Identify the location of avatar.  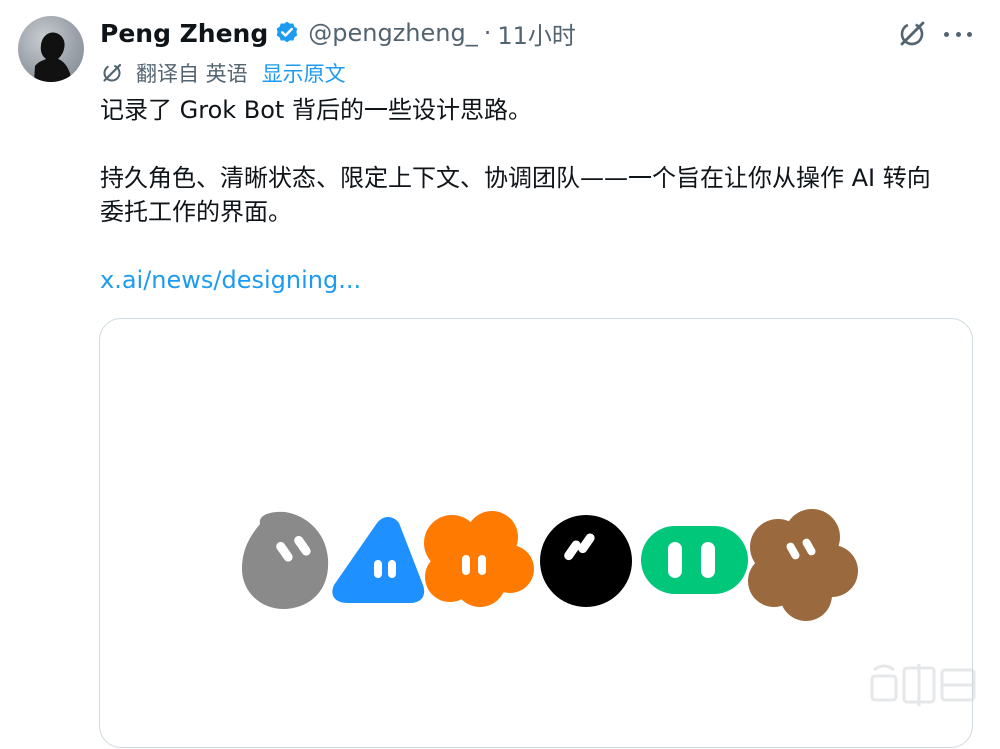
(51, 49).